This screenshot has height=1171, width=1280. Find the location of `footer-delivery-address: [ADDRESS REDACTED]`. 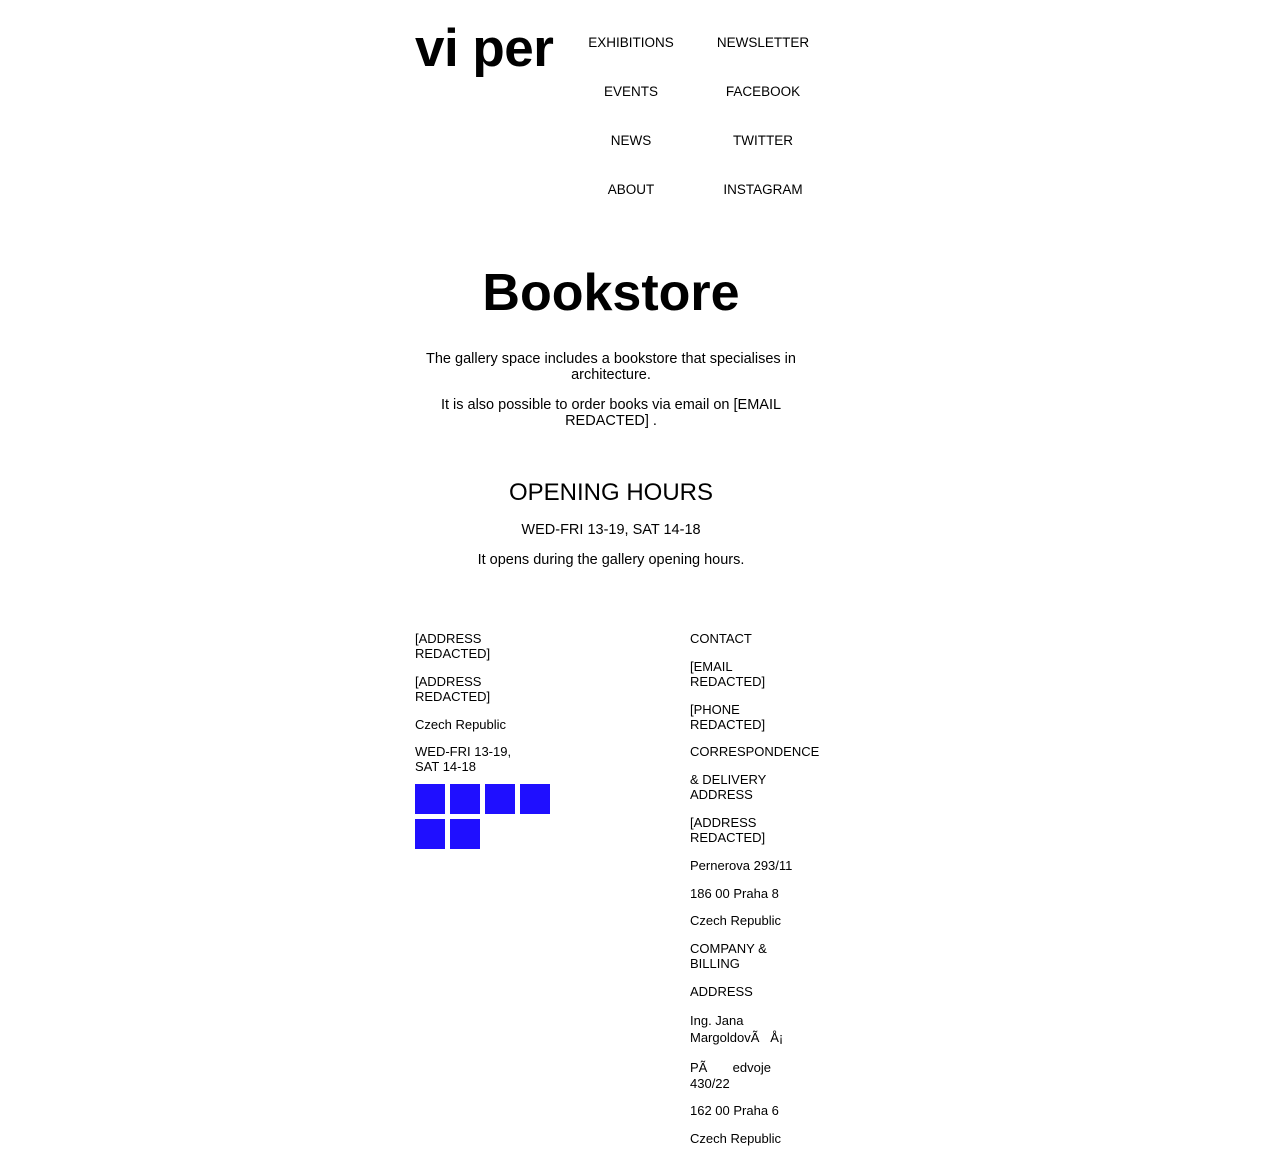

footer-delivery-address: [ADDRESS REDACTED] is located at coordinates (728, 830).